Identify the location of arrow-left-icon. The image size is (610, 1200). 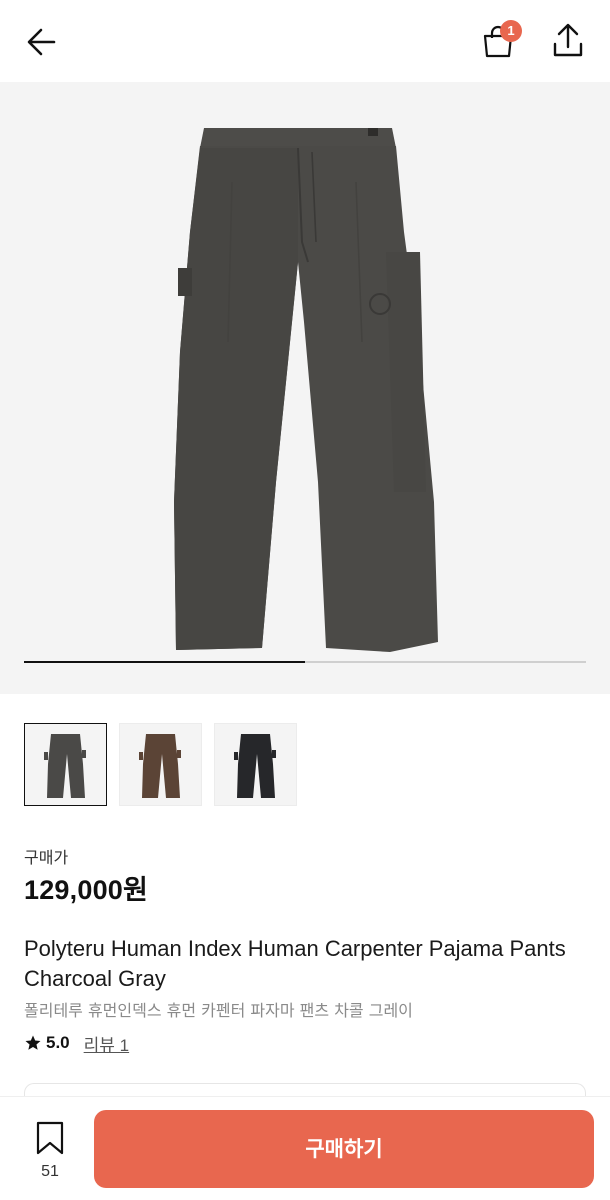
(41, 42).